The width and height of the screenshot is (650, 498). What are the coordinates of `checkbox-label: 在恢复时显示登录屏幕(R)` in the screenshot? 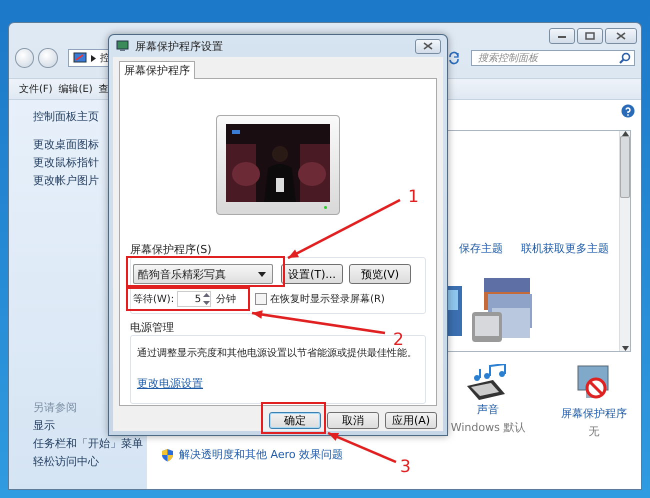 It's located at (327, 299).